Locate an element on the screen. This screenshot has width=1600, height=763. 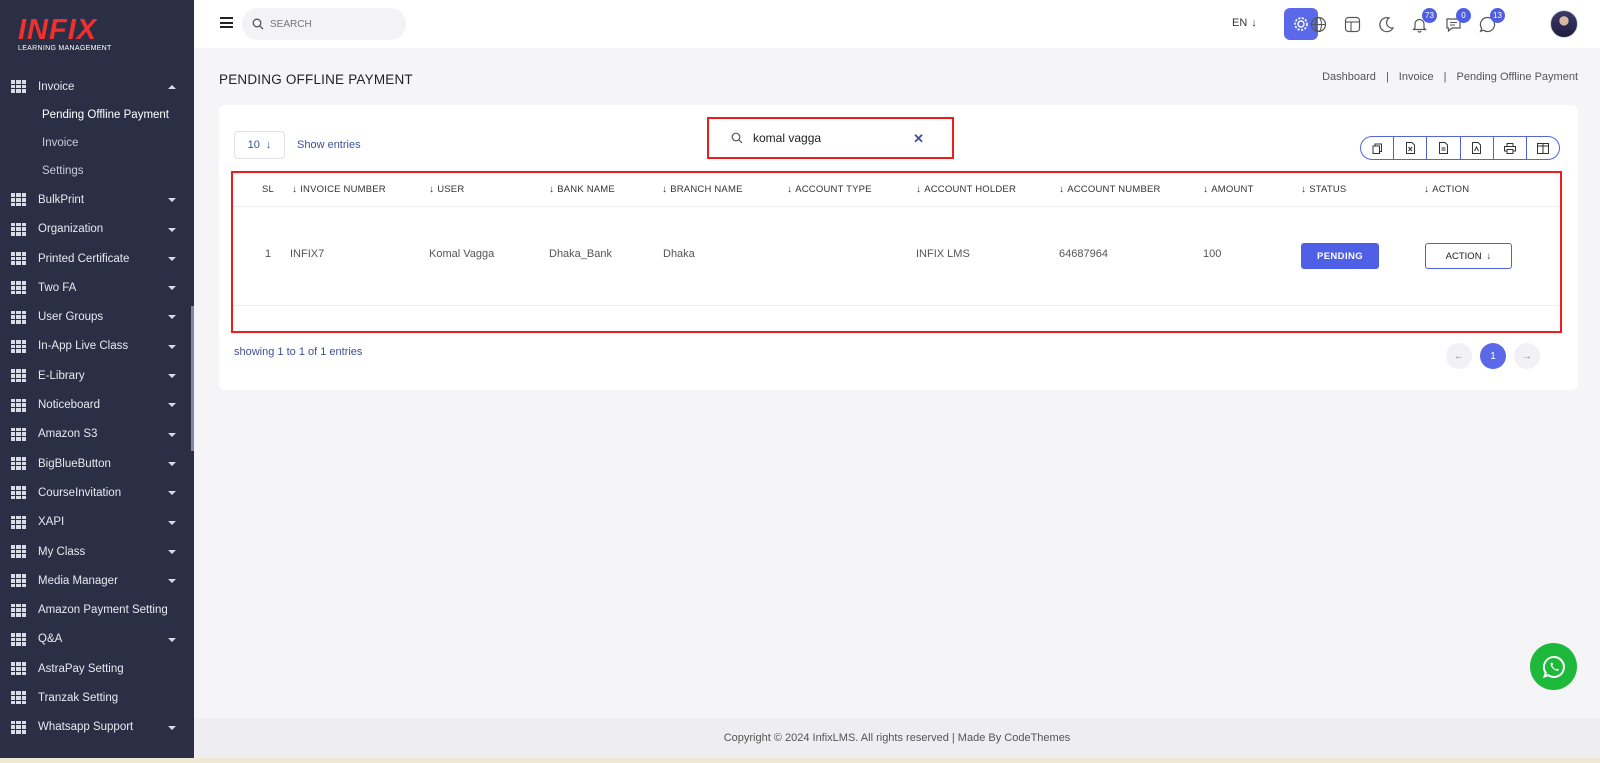
column-header-account-type: ↓ ACCOUNT TYPE is located at coordinates (829, 189).